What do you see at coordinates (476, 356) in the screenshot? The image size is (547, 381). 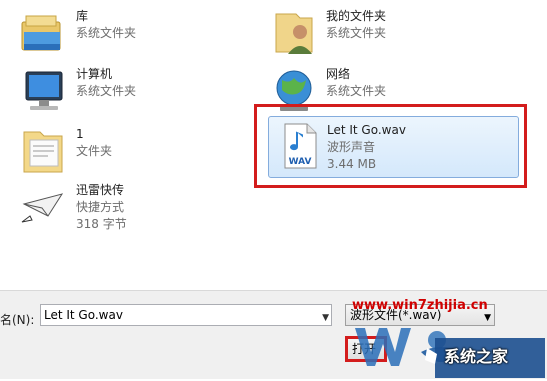 I see `watermark-text: 系统之家` at bounding box center [476, 356].